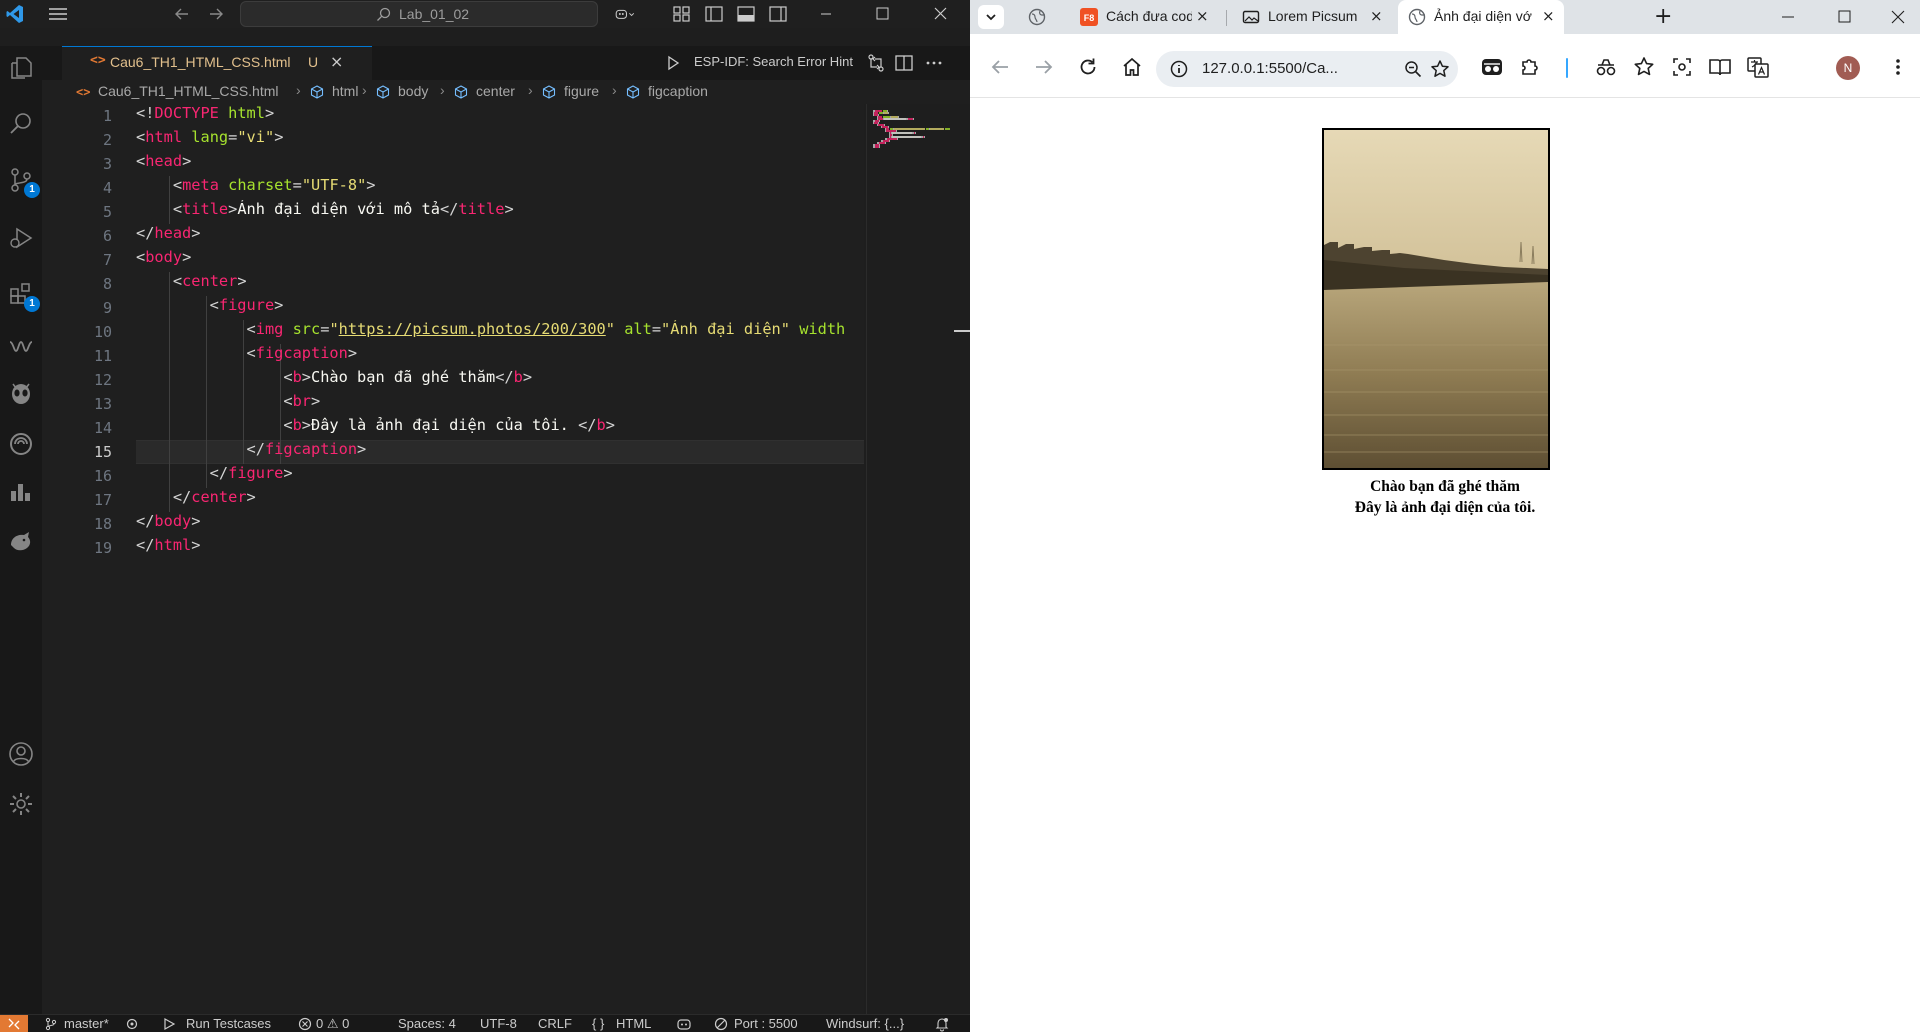  What do you see at coordinates (21, 492) in the screenshot?
I see `charts-button` at bounding box center [21, 492].